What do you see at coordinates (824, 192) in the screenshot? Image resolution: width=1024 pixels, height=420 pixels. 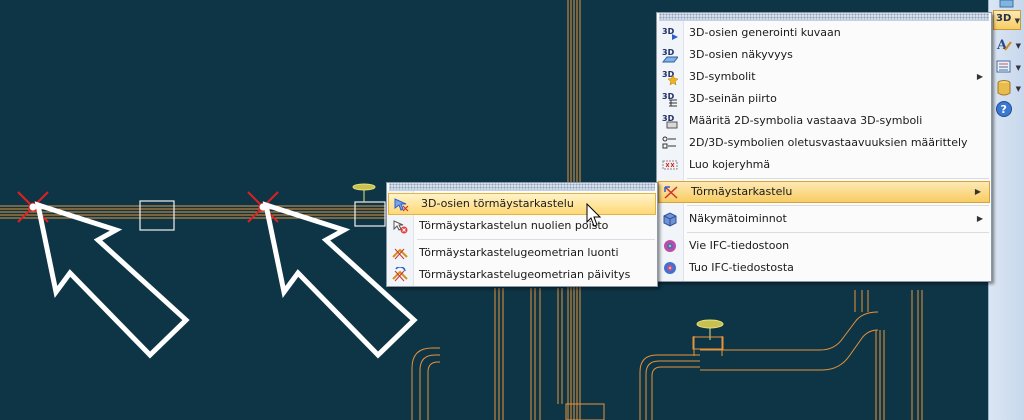 I see `menu-item-collision: Törmäystarkastelu ▶` at bounding box center [824, 192].